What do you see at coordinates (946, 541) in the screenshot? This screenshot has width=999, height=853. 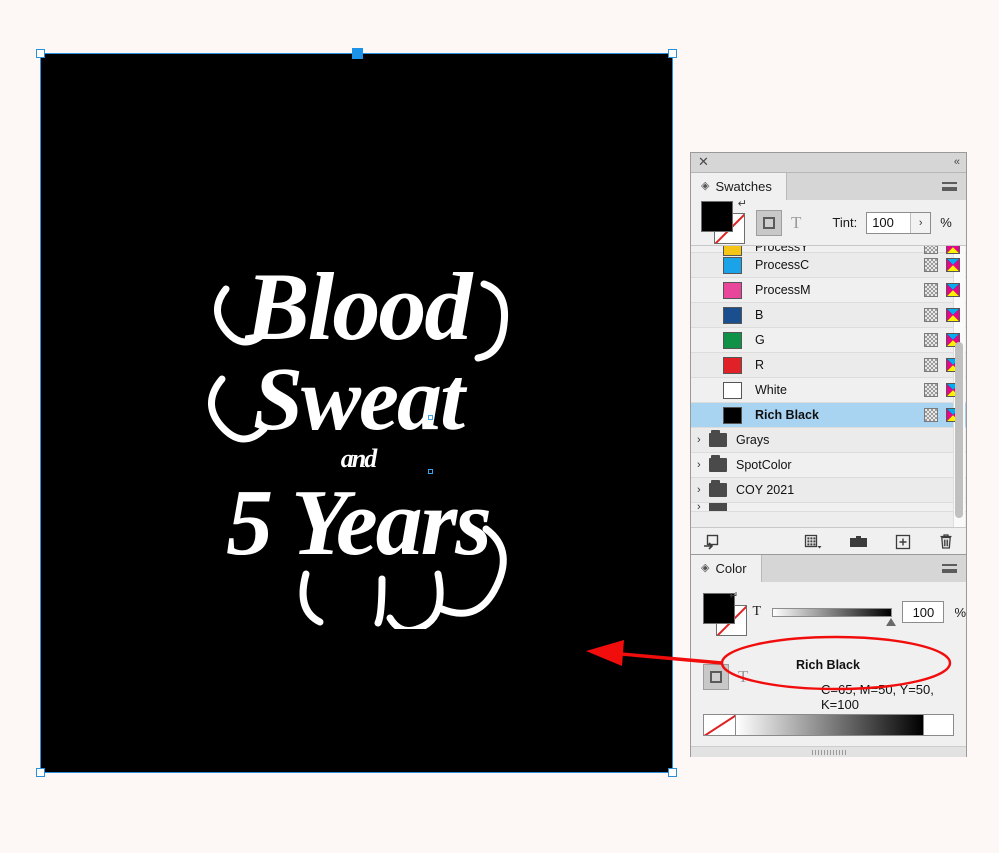 I see `delete-swatch-icon` at bounding box center [946, 541].